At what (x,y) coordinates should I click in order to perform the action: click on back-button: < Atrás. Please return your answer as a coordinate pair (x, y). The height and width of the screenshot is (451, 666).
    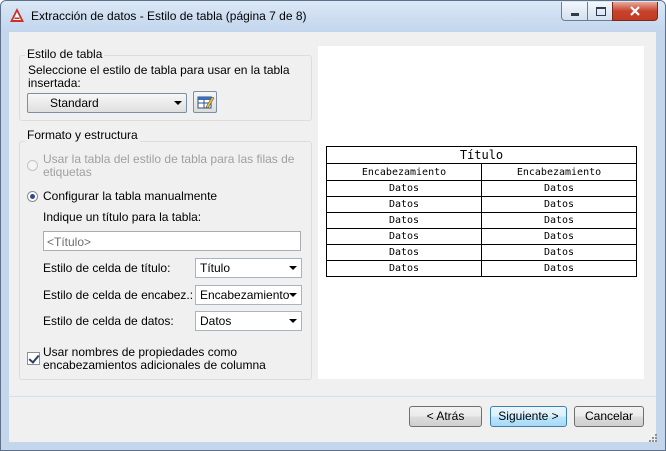
    Looking at the image, I should click on (445, 416).